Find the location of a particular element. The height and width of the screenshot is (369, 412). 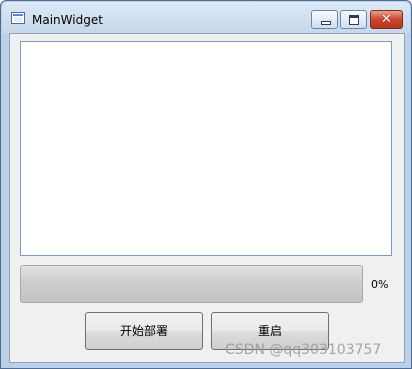

close-button: ✕ is located at coordinates (386, 19).